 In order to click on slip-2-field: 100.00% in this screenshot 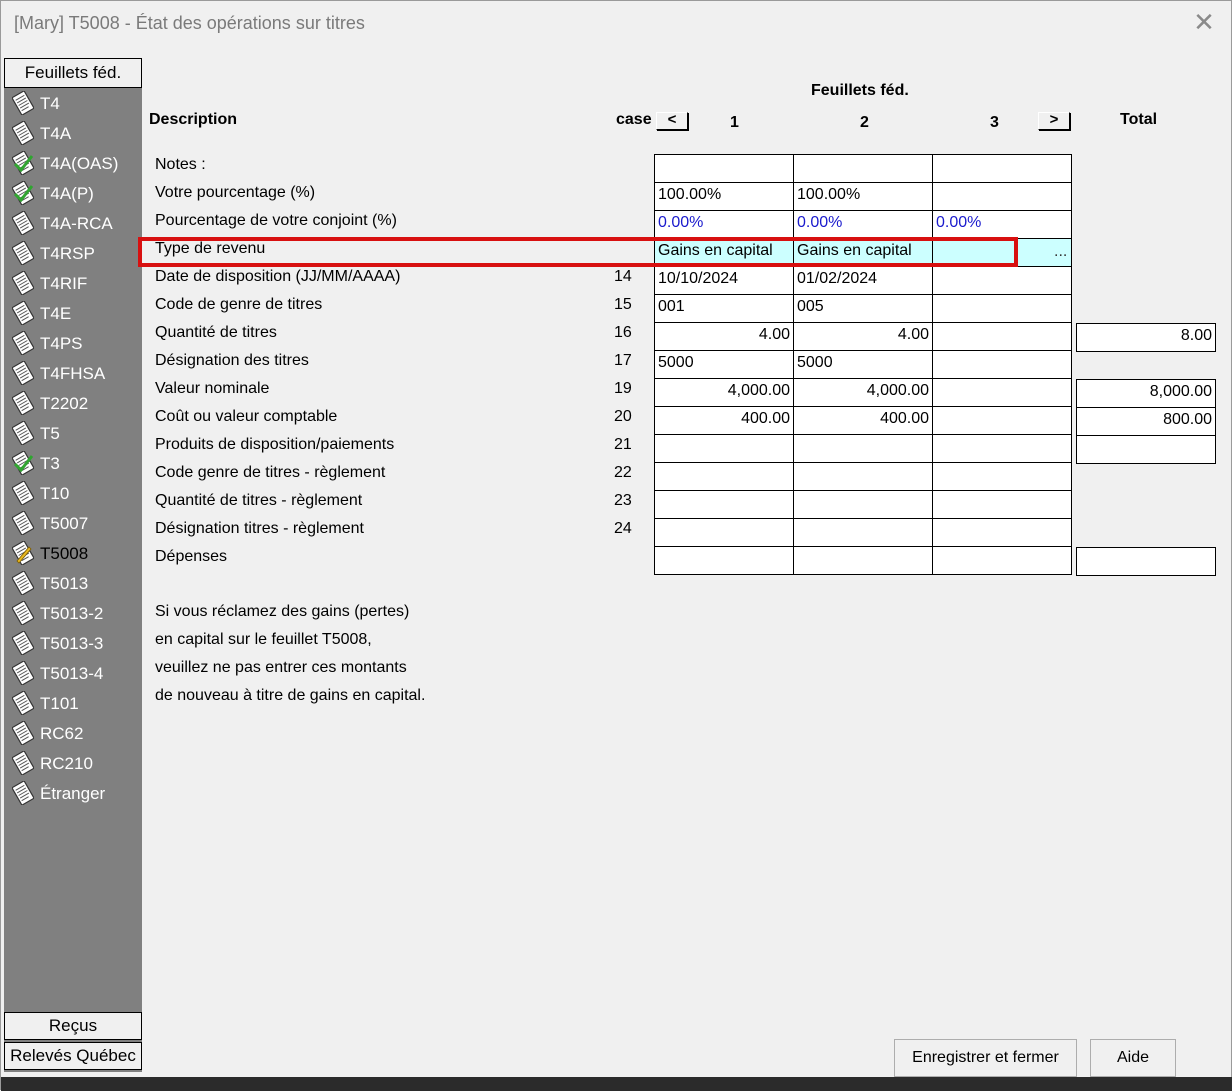, I will do `click(863, 196)`.